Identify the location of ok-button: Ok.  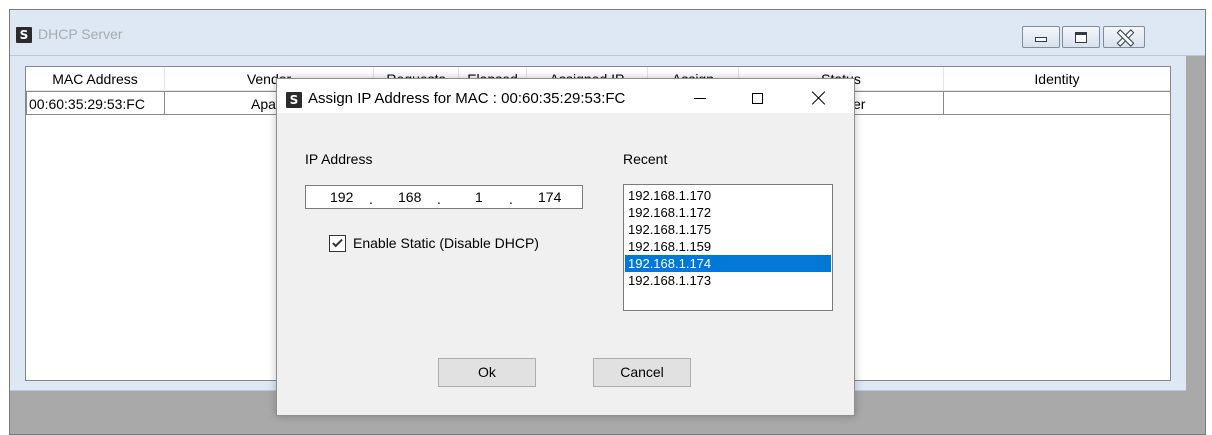
(487, 372).